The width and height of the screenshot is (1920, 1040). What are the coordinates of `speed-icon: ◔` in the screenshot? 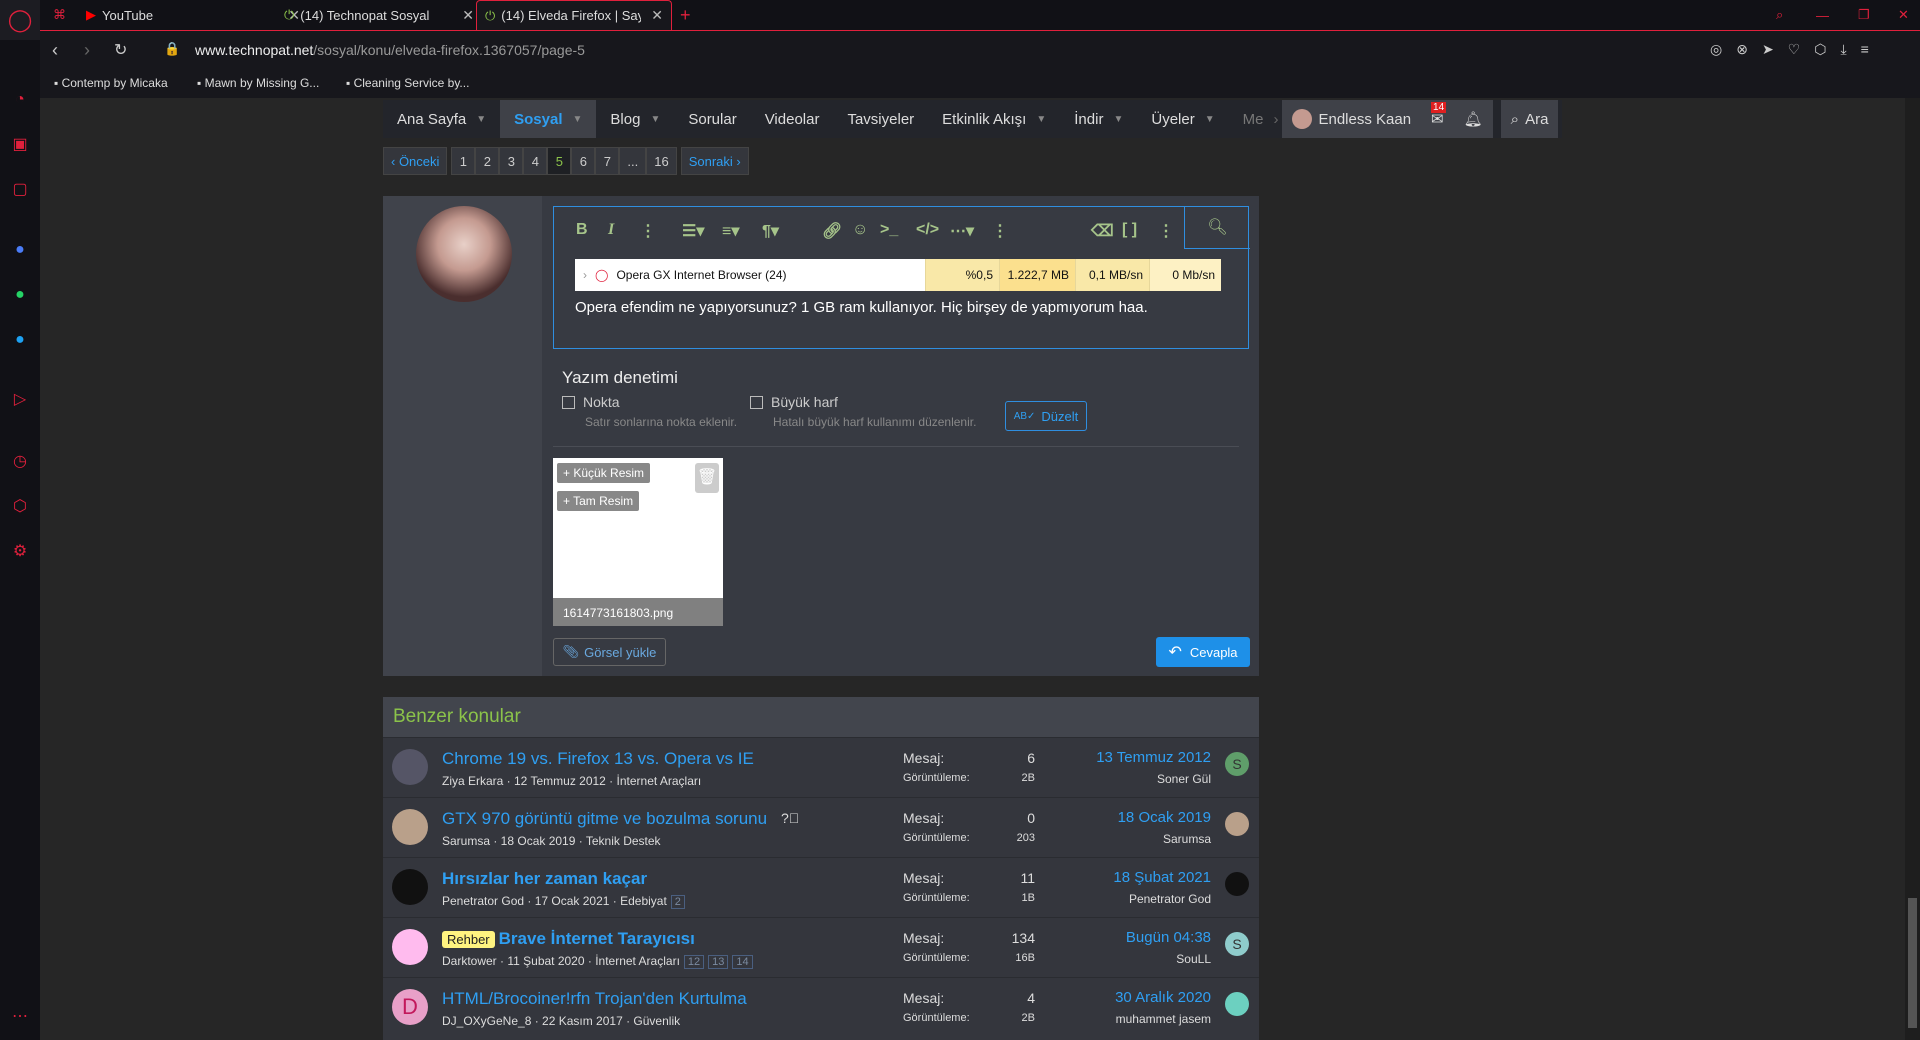 It's located at (20, 100).